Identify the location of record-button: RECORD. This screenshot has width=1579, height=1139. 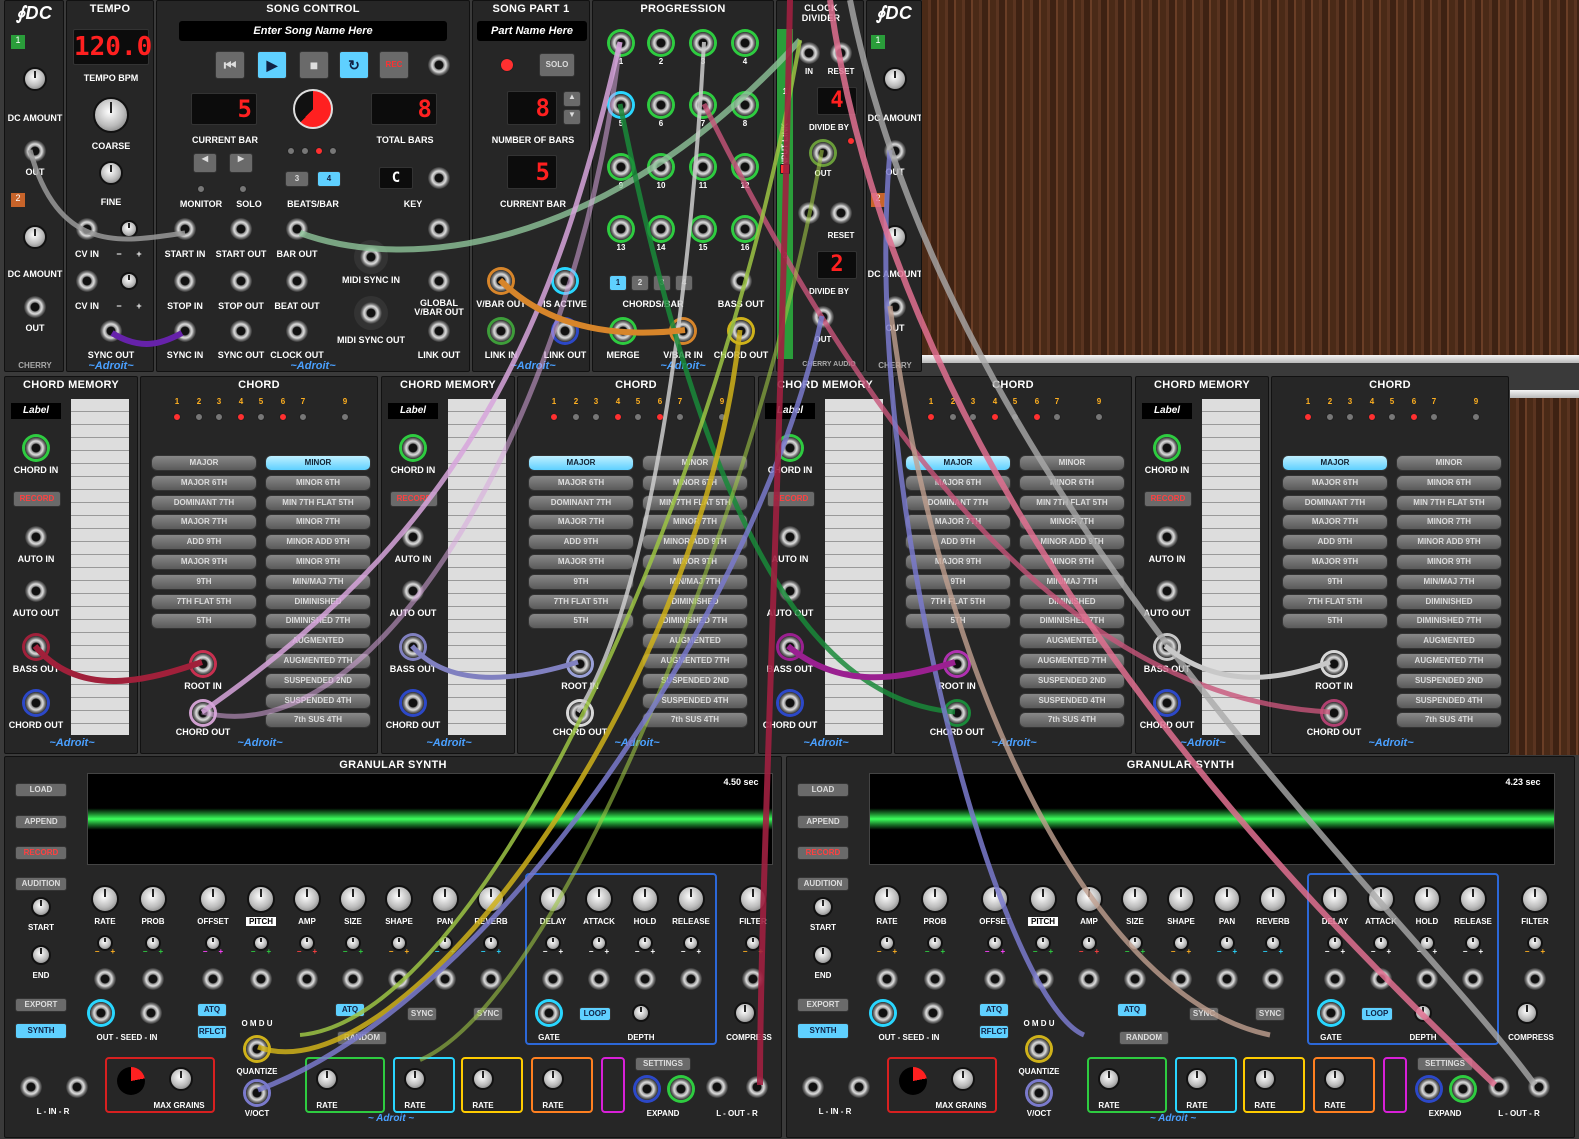
(791, 499).